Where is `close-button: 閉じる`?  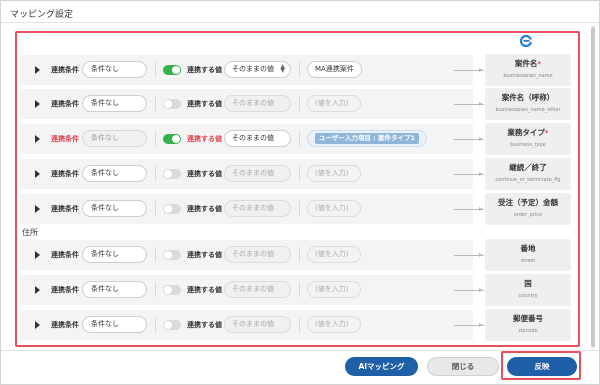
close-button: 閉じる is located at coordinates (463, 366).